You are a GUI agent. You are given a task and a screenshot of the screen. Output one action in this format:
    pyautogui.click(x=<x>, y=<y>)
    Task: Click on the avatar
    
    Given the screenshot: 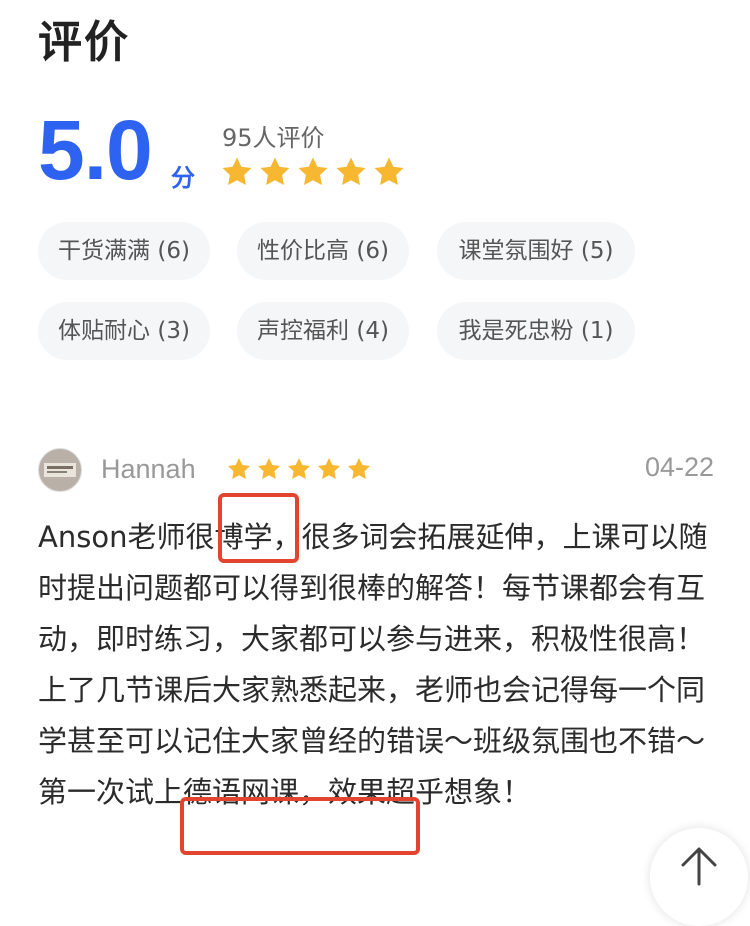 What is the action you would take?
    pyautogui.click(x=60, y=470)
    